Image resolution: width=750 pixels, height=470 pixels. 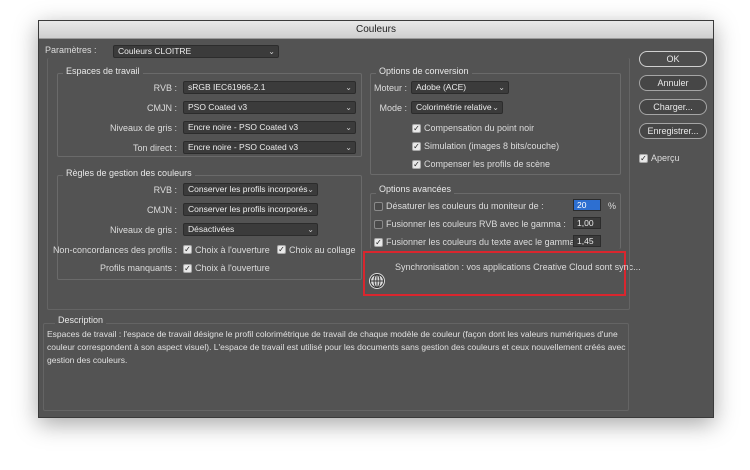 I want to click on description-title: Description, so click(x=81, y=320).